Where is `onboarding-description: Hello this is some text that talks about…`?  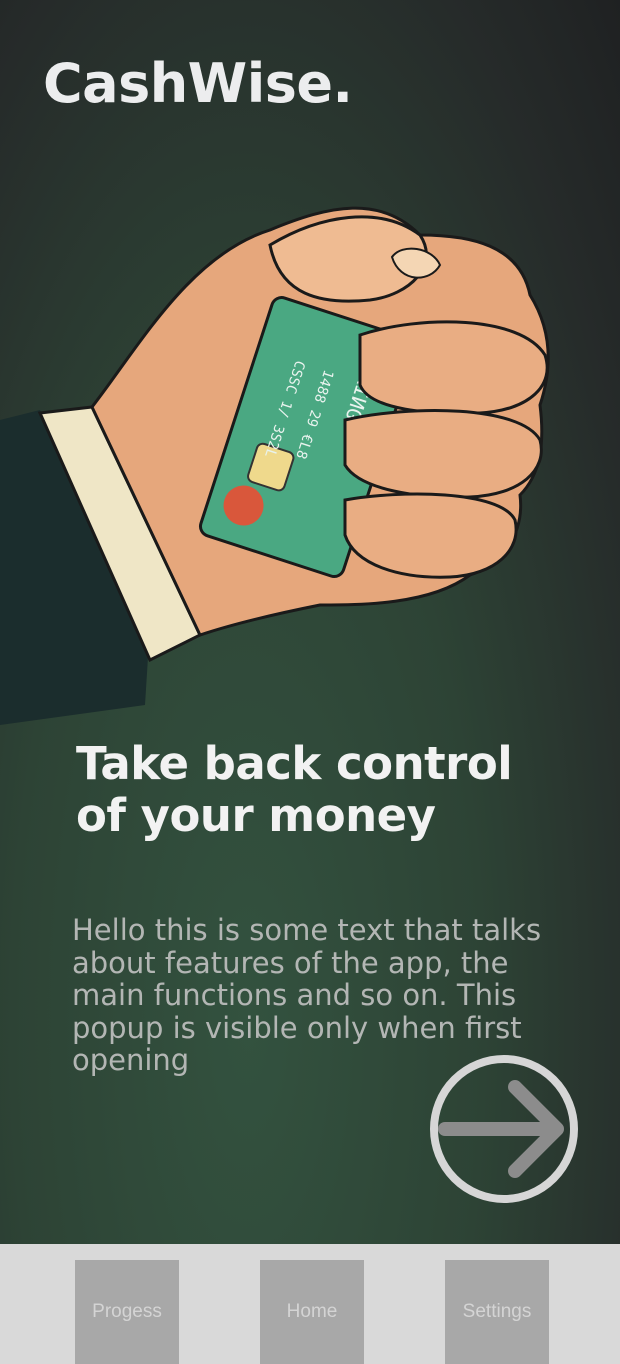
onboarding-description: Hello this is some text that talks about… is located at coordinates (307, 995).